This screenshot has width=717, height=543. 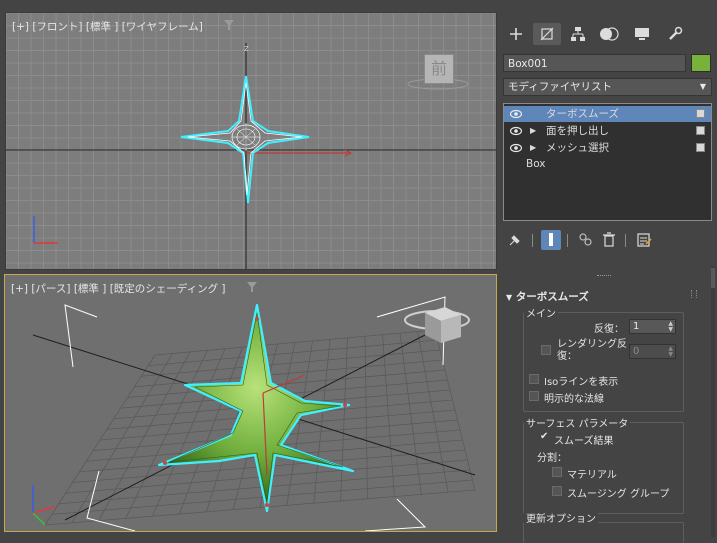 What do you see at coordinates (713, 401) in the screenshot?
I see `rollout-scrollbar` at bounding box center [713, 401].